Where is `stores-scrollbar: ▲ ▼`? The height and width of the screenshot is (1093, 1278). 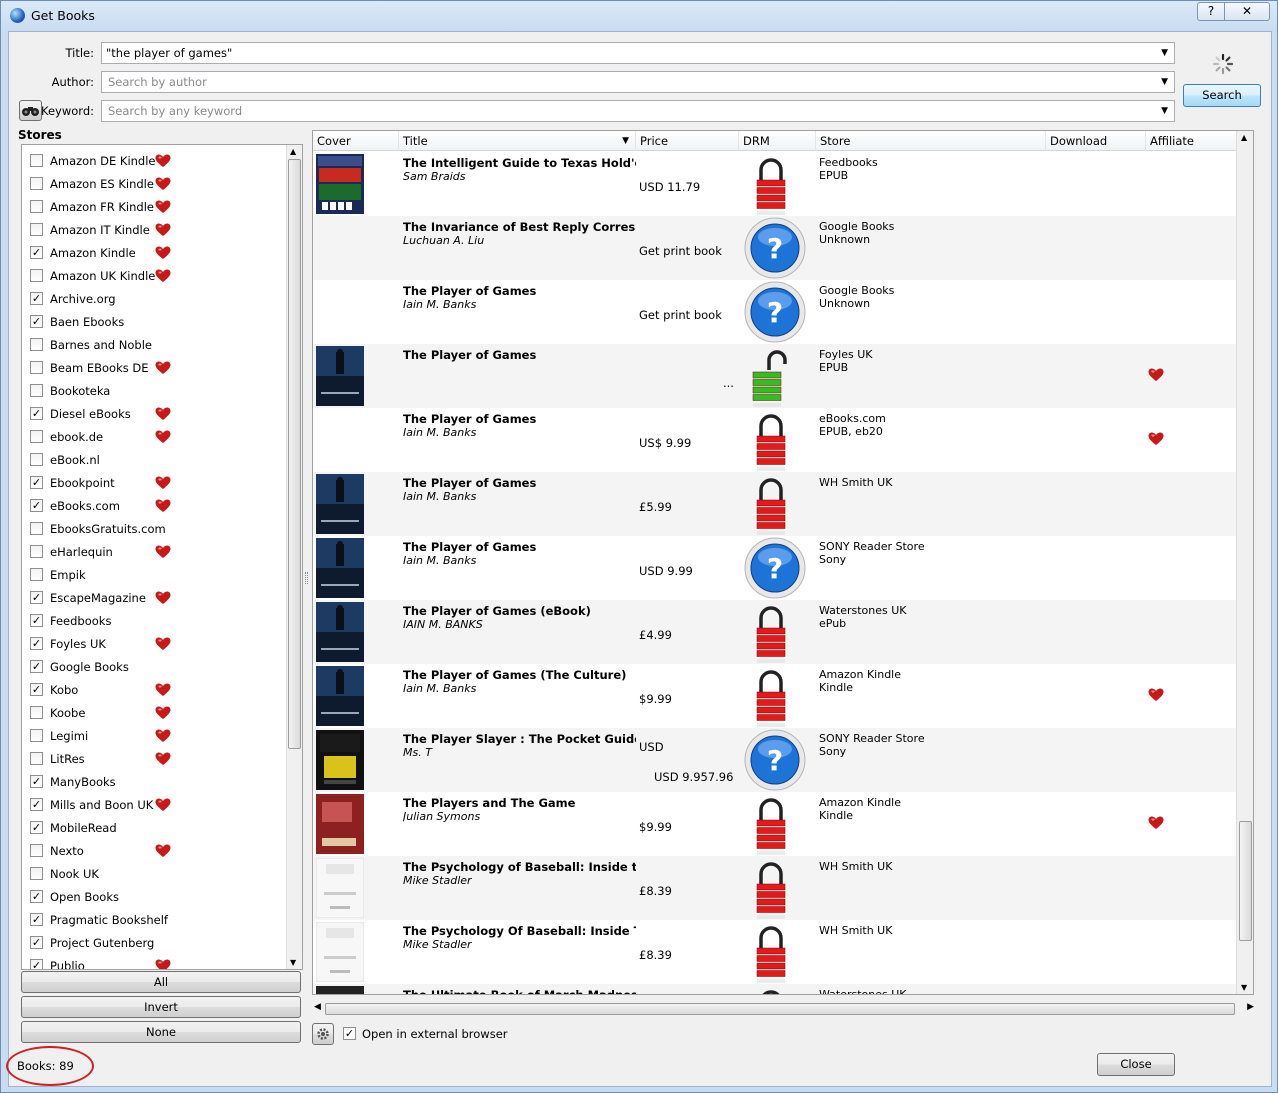 stores-scrollbar: ▲ ▼ is located at coordinates (294, 557).